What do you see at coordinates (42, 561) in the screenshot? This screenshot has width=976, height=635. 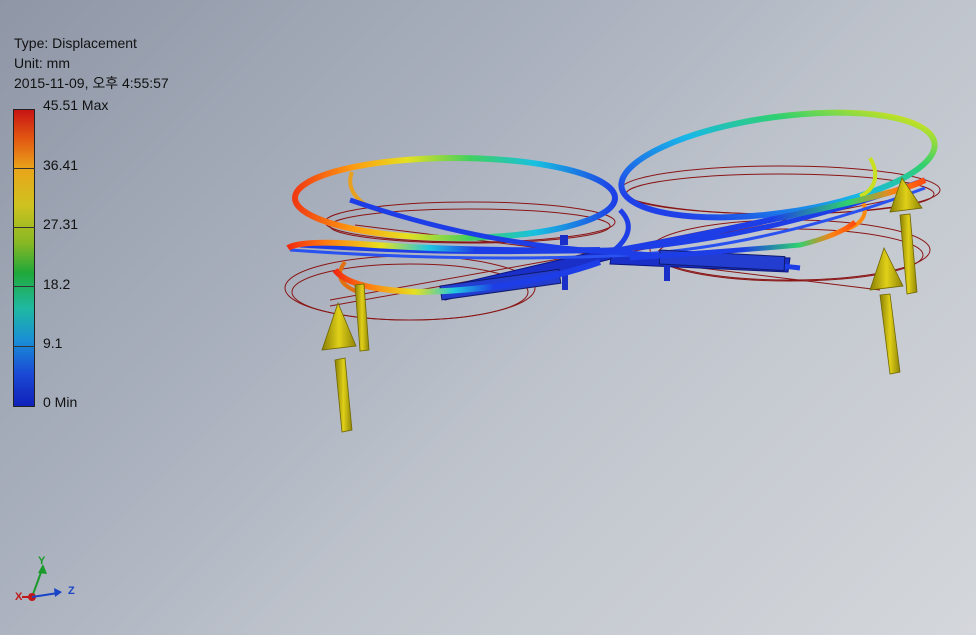 I see `axis-y-label: Y` at bounding box center [42, 561].